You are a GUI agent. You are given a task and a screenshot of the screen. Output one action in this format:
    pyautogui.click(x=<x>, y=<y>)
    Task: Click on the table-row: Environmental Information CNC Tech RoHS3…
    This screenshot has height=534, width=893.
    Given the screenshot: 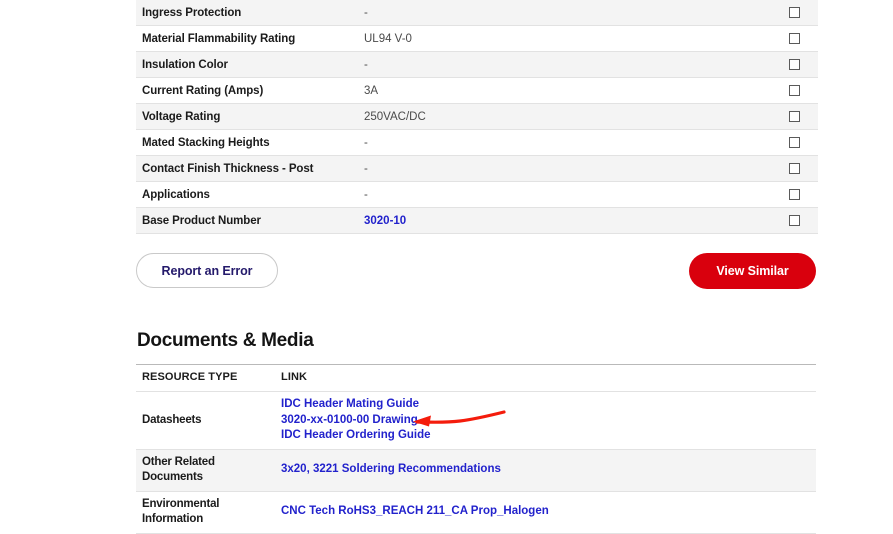 What is the action you would take?
    pyautogui.click(x=476, y=512)
    